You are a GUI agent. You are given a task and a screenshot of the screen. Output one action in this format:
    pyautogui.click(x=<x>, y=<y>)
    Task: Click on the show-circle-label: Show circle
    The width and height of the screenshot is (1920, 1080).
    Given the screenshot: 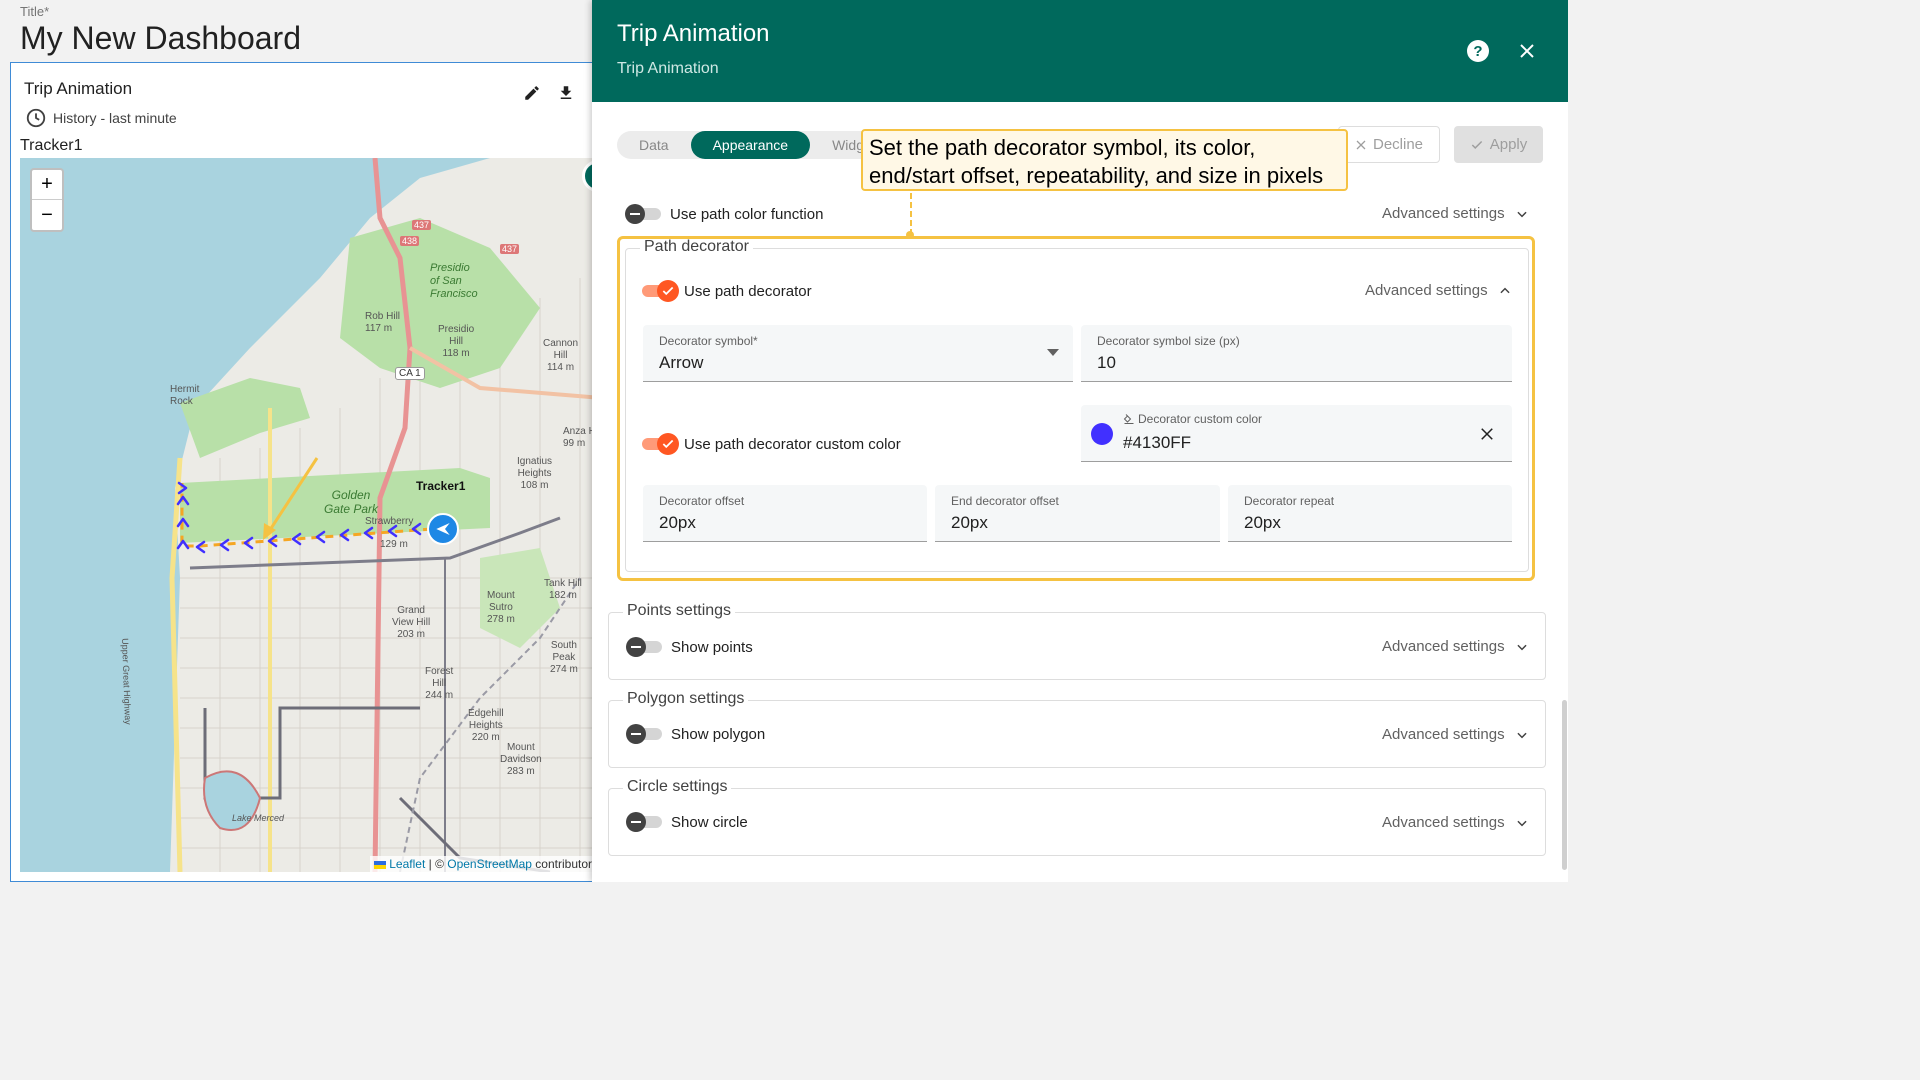 What is the action you would take?
    pyautogui.click(x=709, y=822)
    